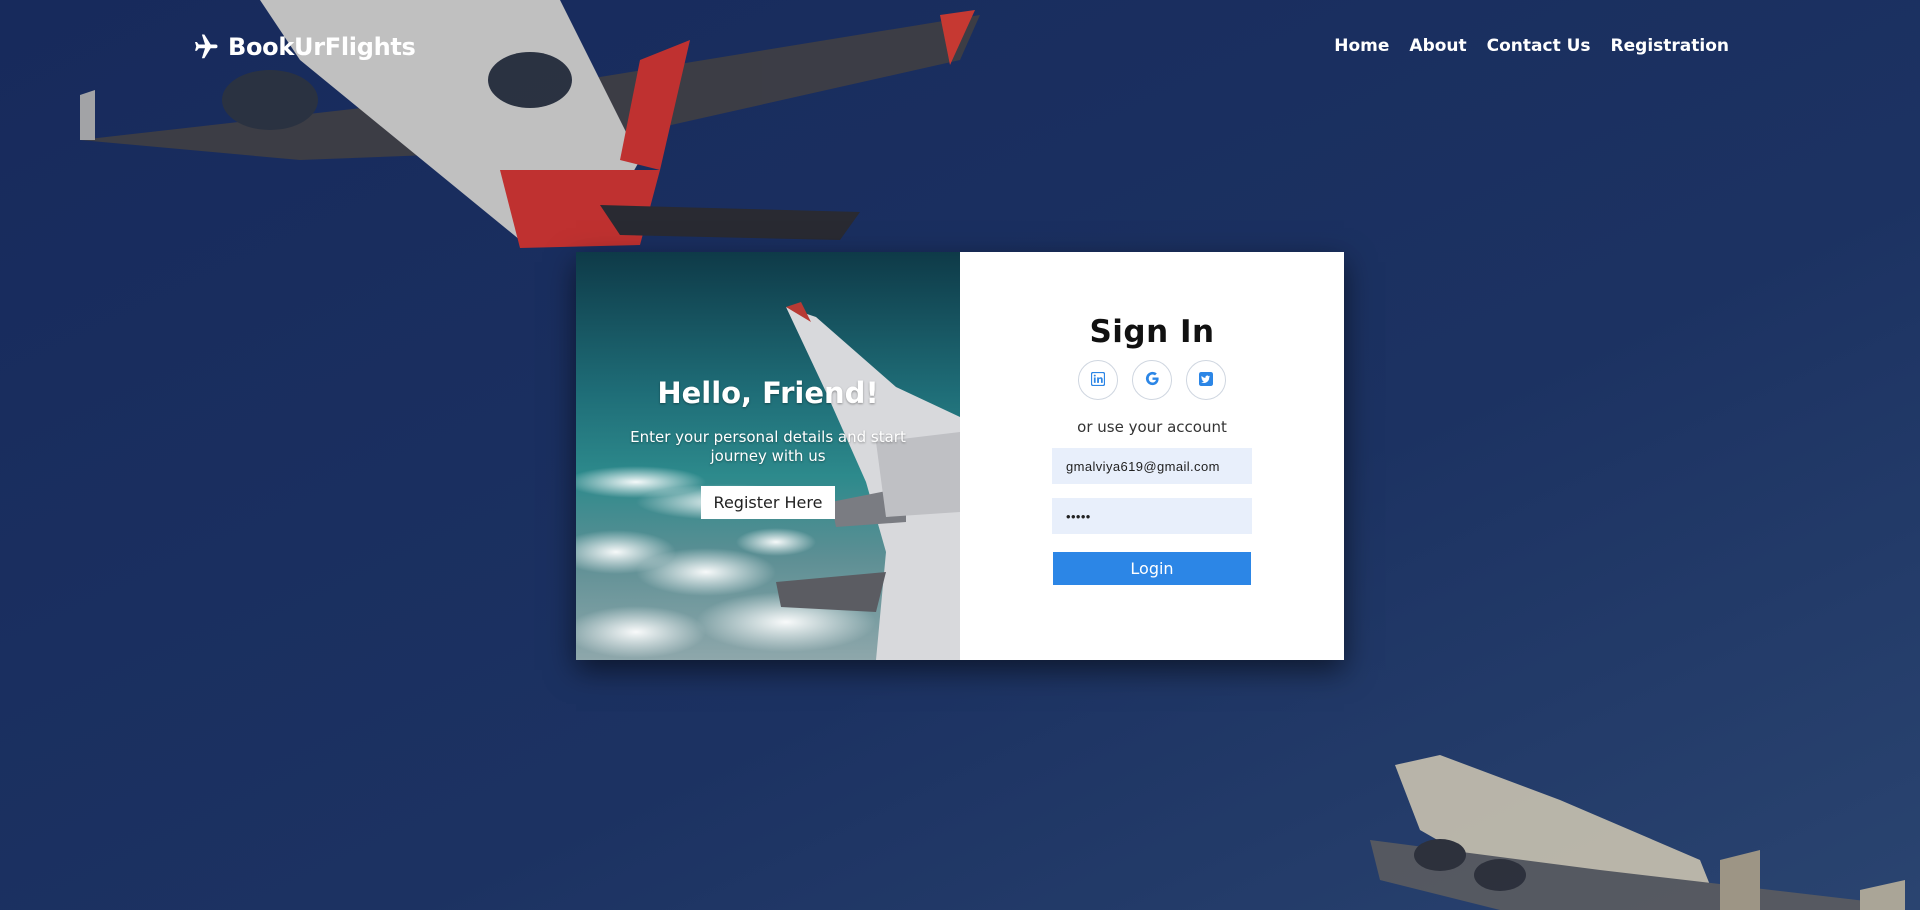  I want to click on nav-registration: Registration, so click(1670, 46).